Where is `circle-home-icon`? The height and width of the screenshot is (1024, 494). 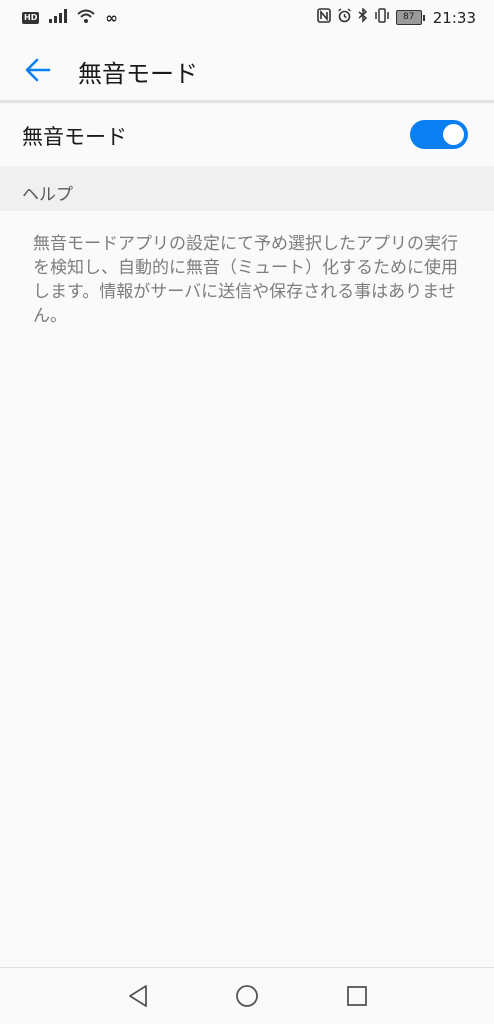 circle-home-icon is located at coordinates (247, 996).